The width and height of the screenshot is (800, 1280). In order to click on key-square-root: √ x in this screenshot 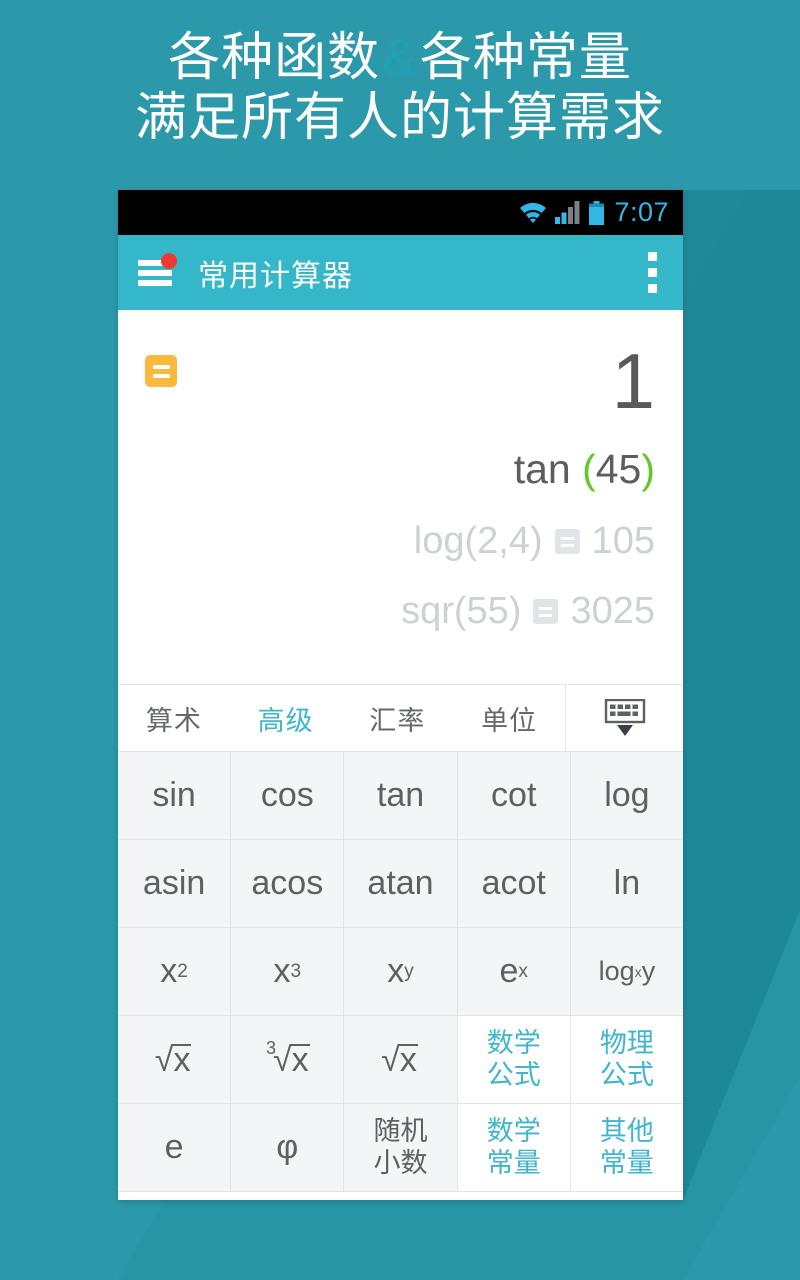, I will do `click(175, 1060)`.